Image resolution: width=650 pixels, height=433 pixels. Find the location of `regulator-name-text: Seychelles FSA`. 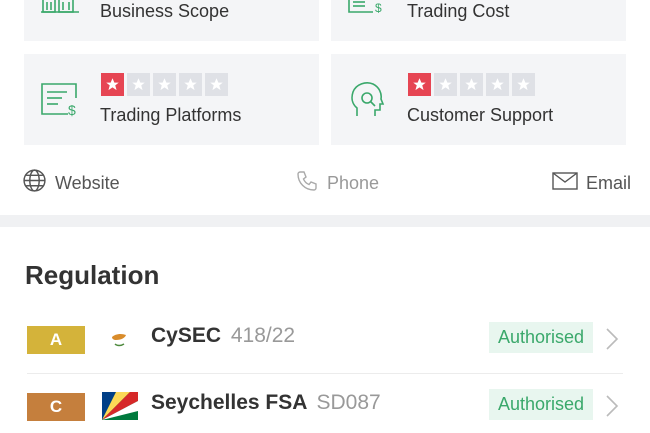

regulator-name-text: Seychelles FSA is located at coordinates (229, 402).